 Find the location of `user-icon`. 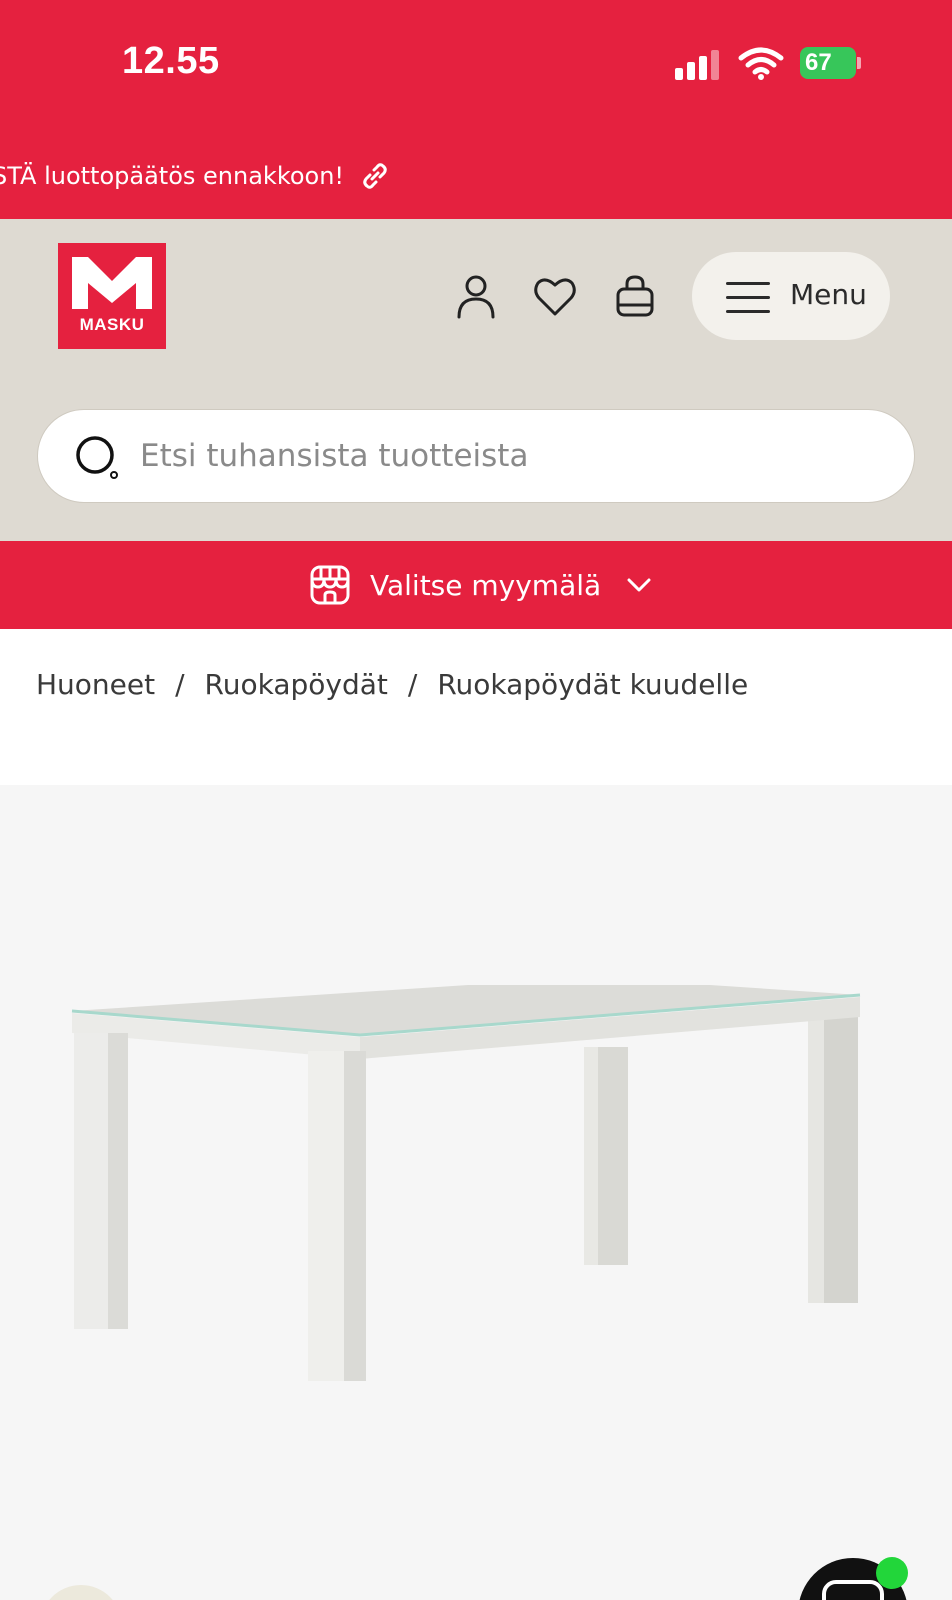

user-icon is located at coordinates (476, 296).